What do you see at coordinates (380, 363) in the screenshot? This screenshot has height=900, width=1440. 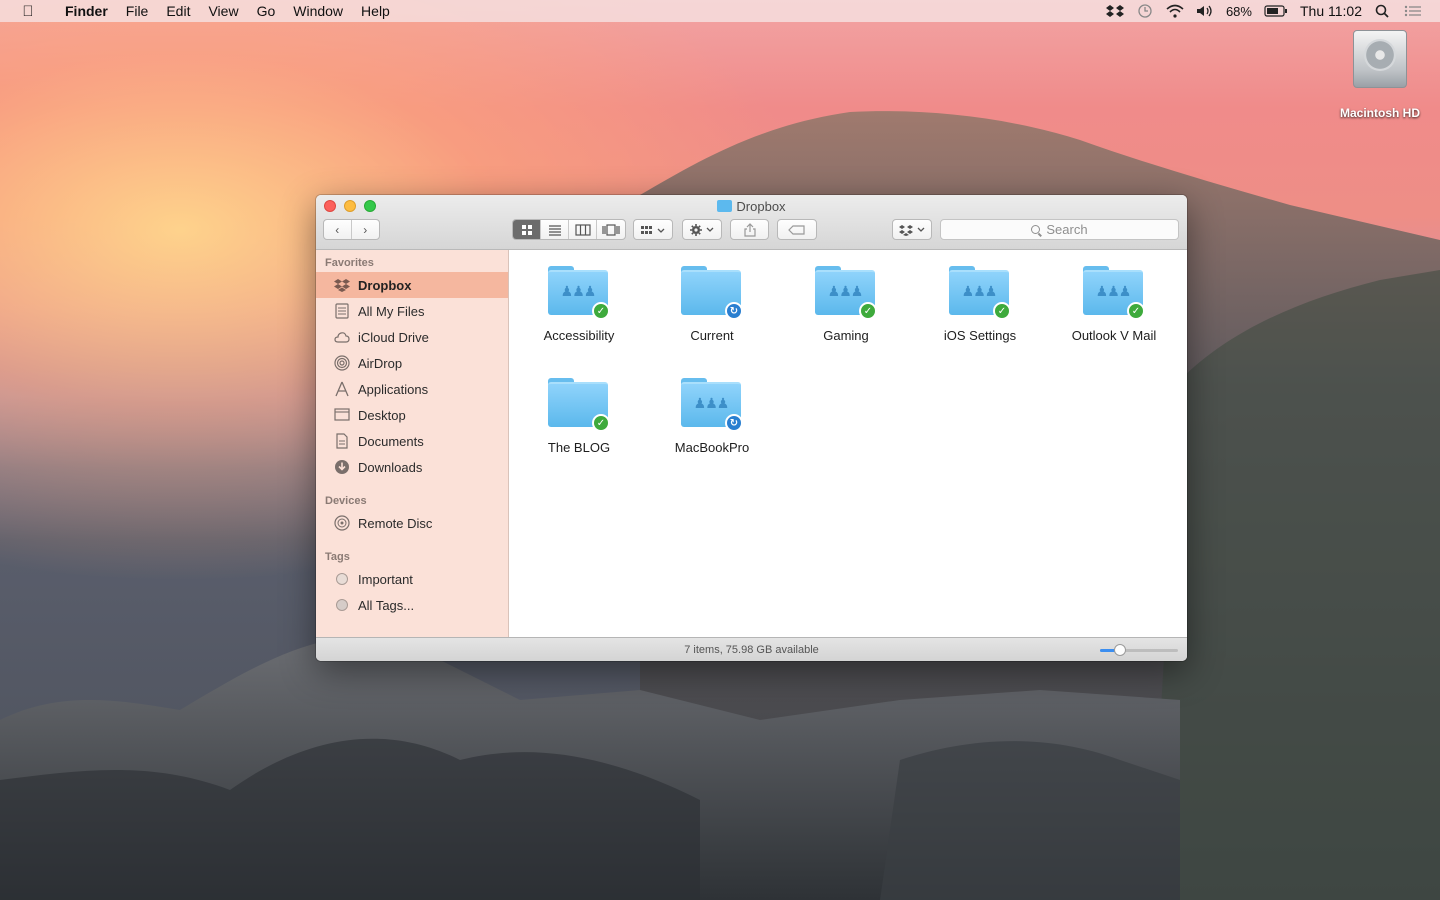 I see `sidebar-item-label: AirDrop` at bounding box center [380, 363].